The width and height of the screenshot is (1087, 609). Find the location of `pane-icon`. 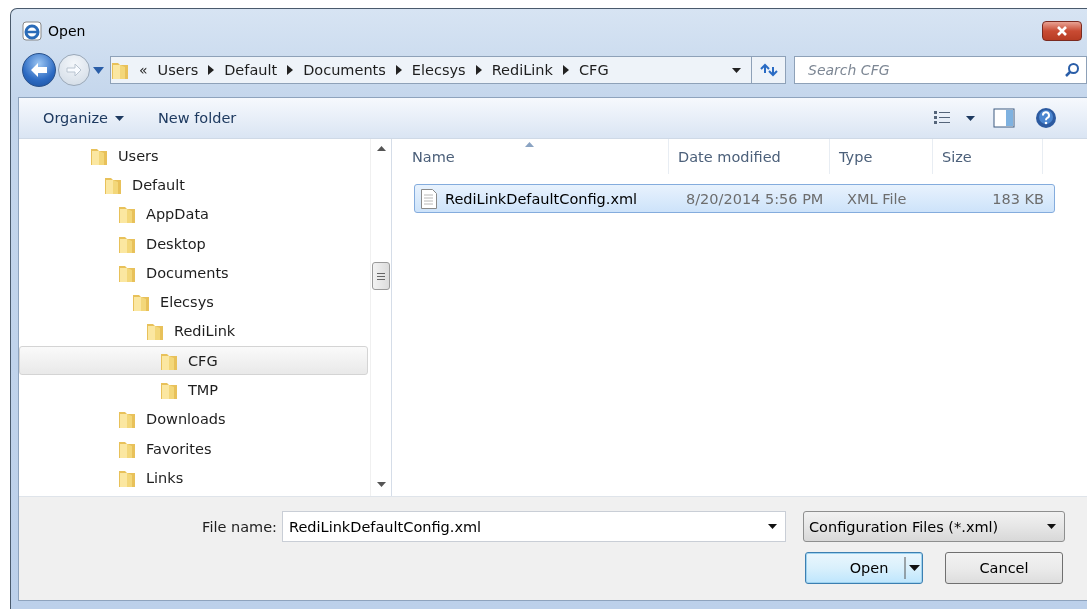

pane-icon is located at coordinates (1004, 118).